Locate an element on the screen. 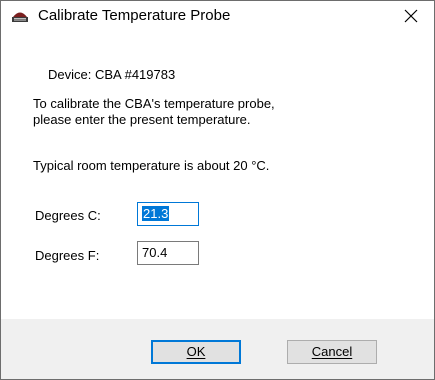  device-label: Device: CBA #419783 is located at coordinates (112, 74).